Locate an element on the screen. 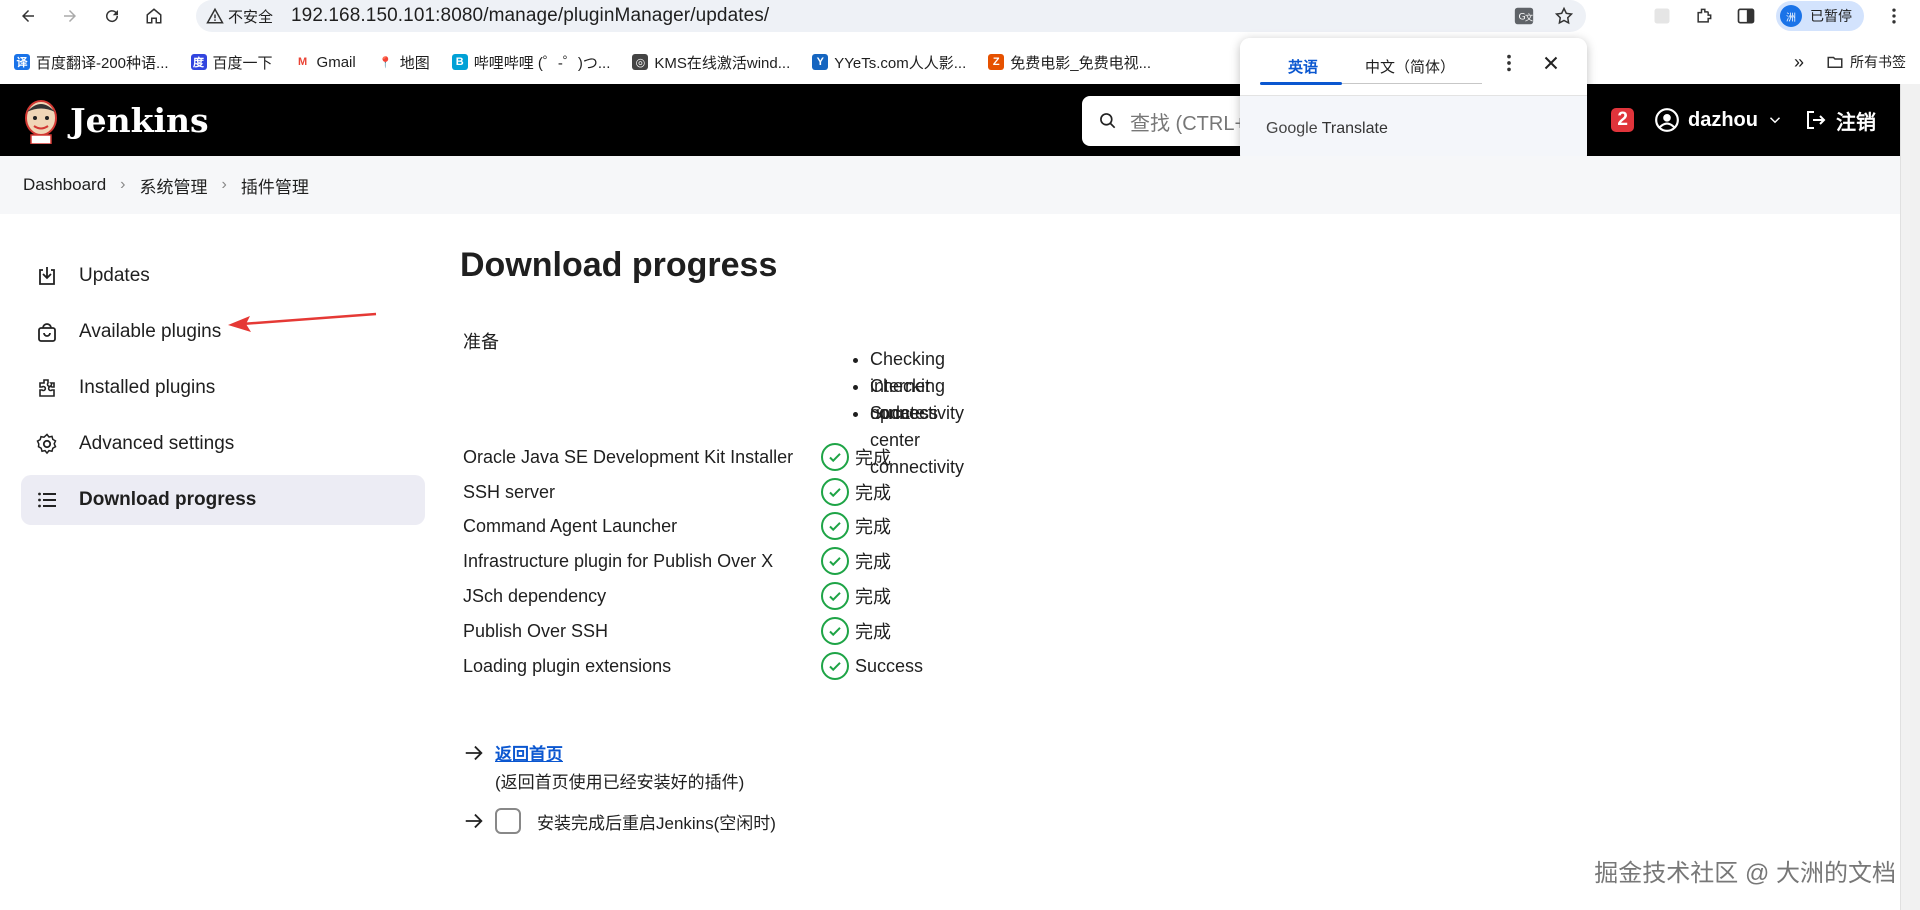 The image size is (1920, 910). sidebar-item-label: Updates is located at coordinates (114, 275).